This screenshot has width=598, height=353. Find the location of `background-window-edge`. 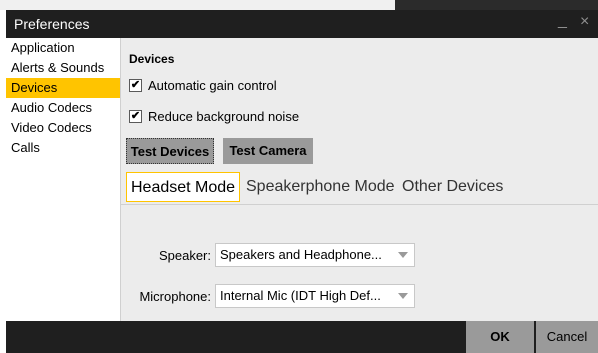

background-window-edge is located at coordinates (496, 5).